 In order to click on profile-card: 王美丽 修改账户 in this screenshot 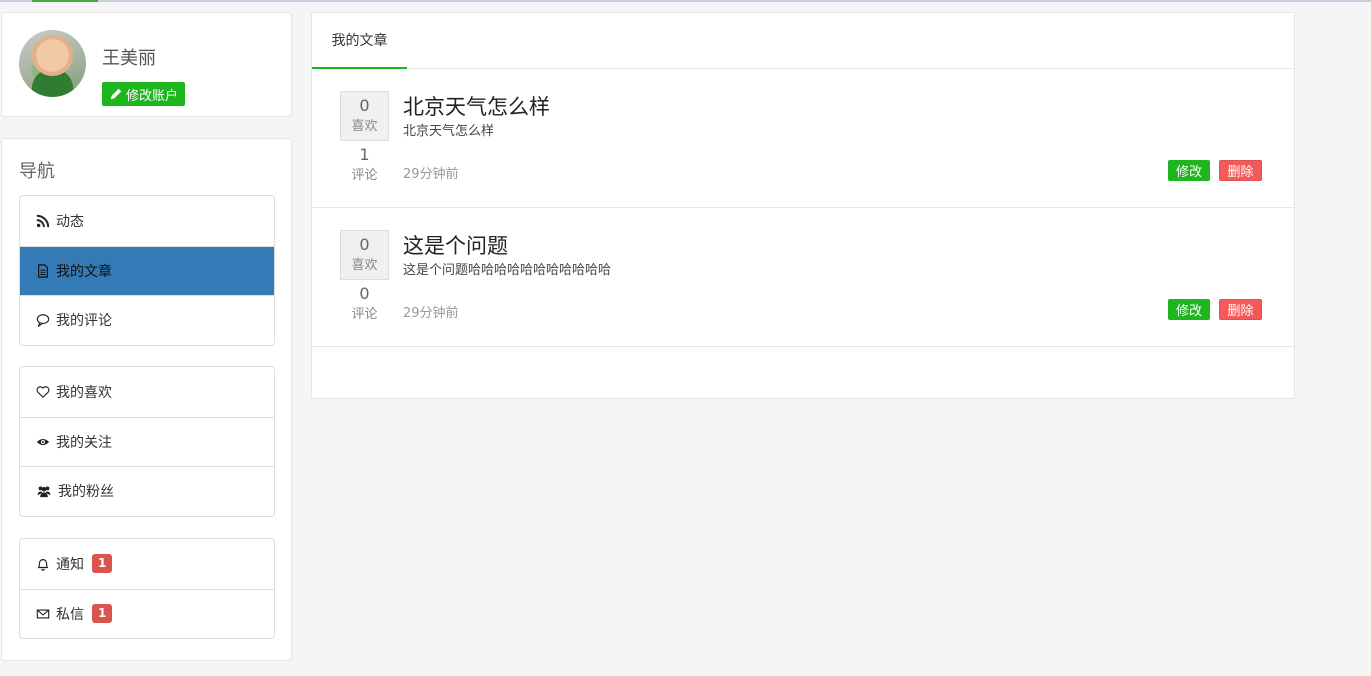, I will do `click(146, 64)`.